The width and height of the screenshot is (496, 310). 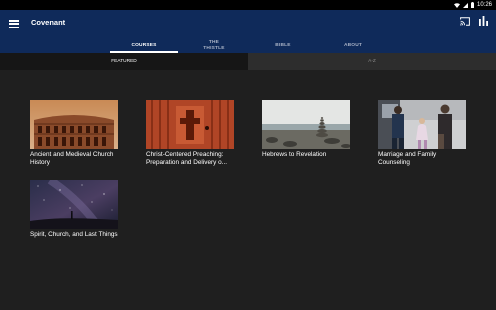 I want to click on tab-bible-label: BIBLE, so click(x=283, y=45).